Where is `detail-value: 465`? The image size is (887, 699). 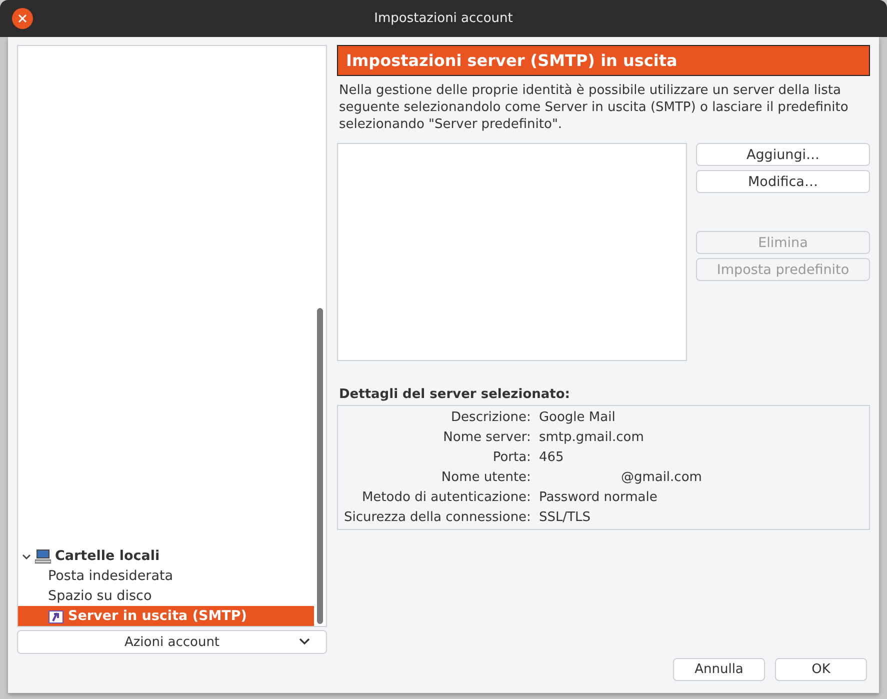
detail-value: 465 is located at coordinates (551, 458).